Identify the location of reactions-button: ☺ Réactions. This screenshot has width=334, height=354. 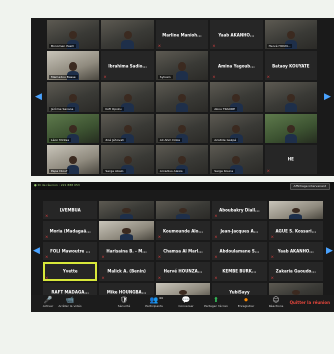
(276, 303).